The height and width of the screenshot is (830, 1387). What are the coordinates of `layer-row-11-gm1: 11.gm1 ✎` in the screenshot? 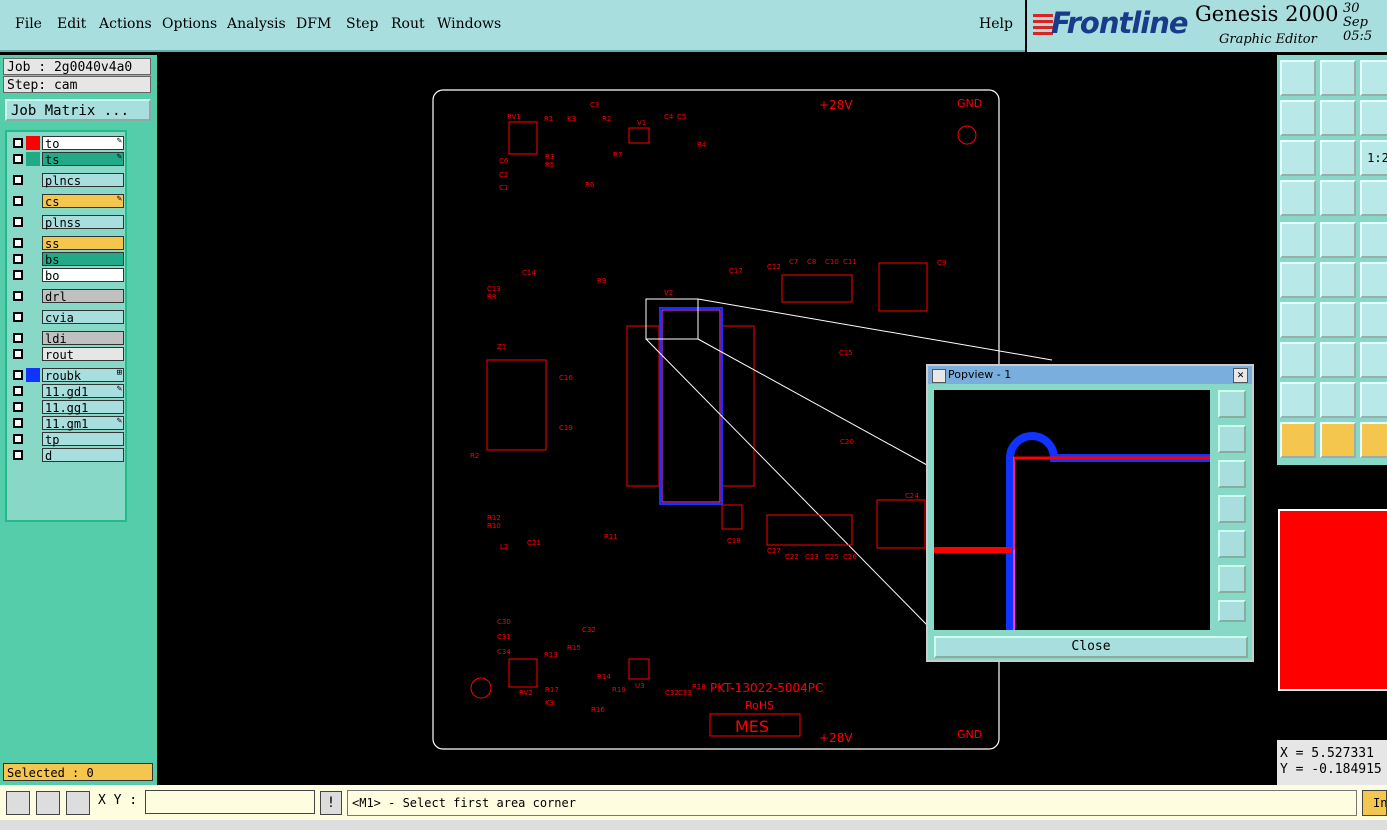 It's located at (67, 423).